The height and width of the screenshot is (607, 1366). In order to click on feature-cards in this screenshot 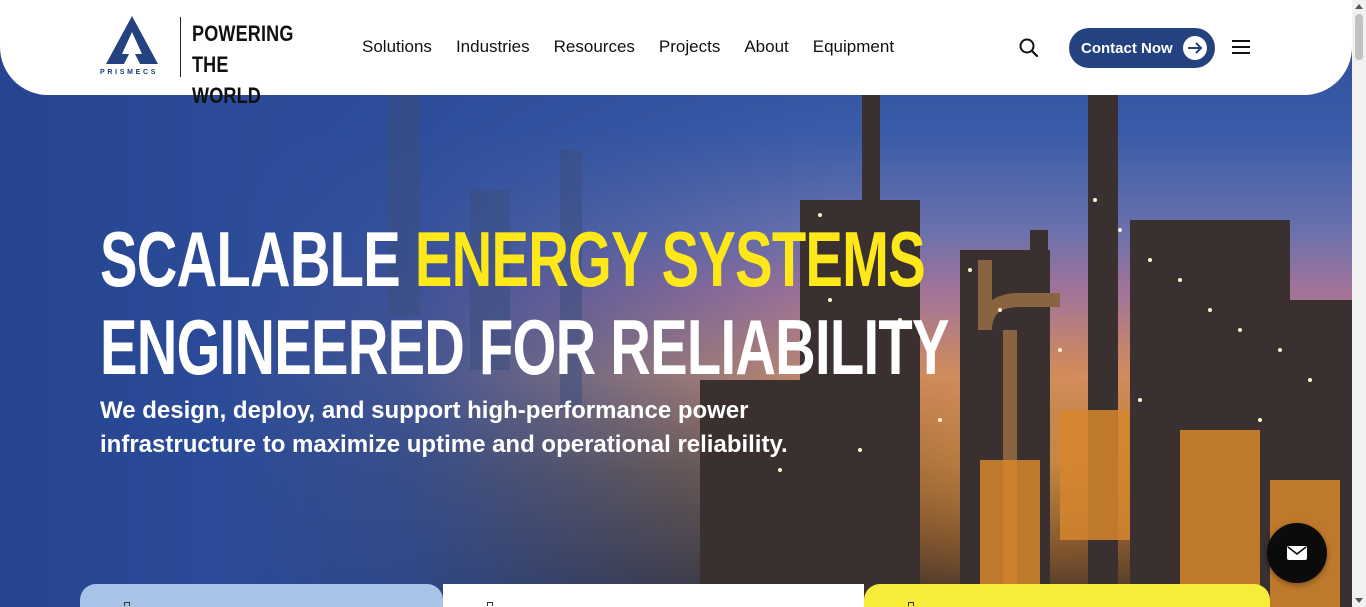, I will do `click(675, 595)`.